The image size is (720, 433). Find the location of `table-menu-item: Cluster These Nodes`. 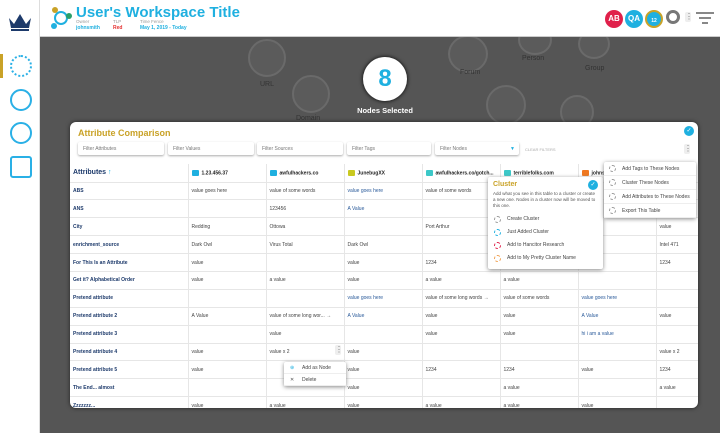

table-menu-item: Cluster These Nodes is located at coordinates (650, 183).